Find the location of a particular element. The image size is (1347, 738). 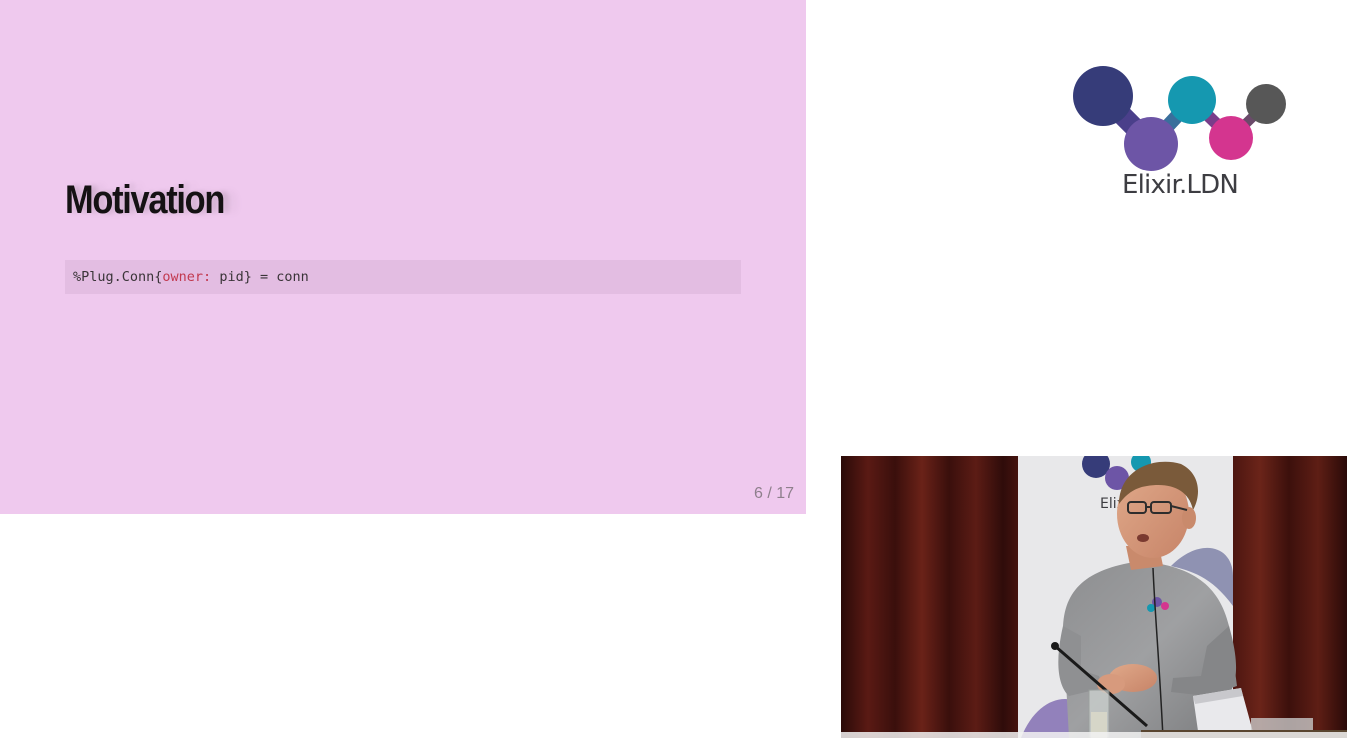

speaker-video: Elixir is located at coordinates (1094, 597).